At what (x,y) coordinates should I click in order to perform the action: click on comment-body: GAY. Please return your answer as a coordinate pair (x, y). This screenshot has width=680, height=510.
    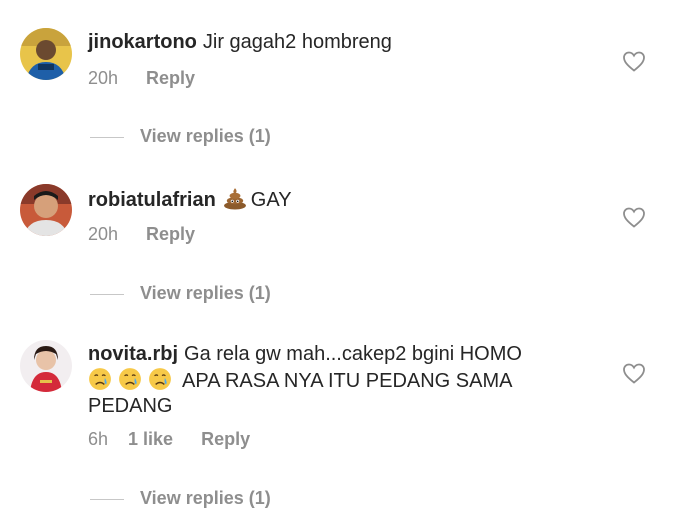
    Looking at the image, I should click on (271, 200).